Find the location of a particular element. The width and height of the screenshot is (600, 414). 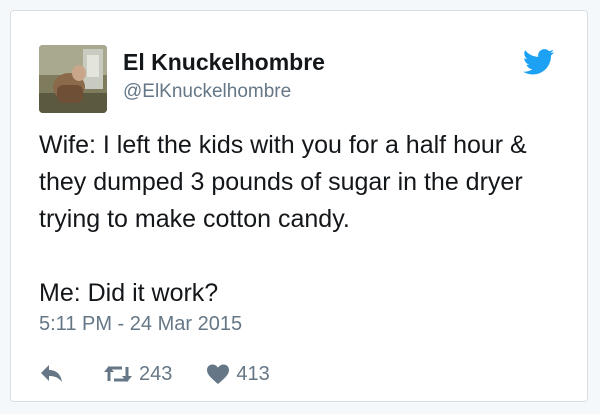

tweet-text-line: trying to make cotton candy. is located at coordinates (194, 219).